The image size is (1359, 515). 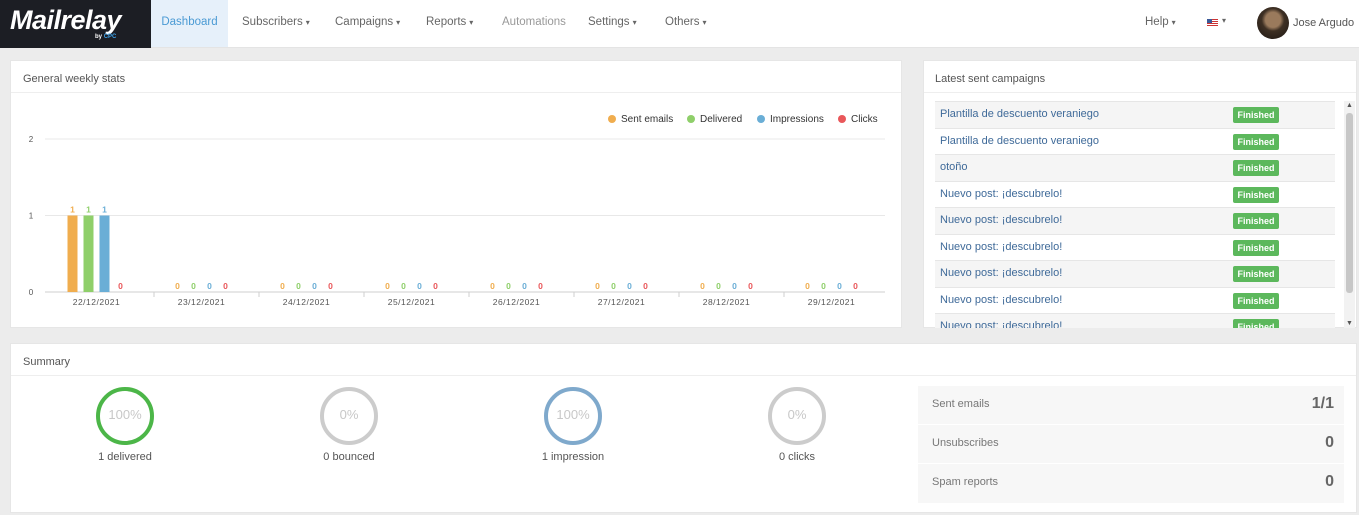 I want to click on nav-campaigns: Campaigns ▾, so click(x=367, y=23).